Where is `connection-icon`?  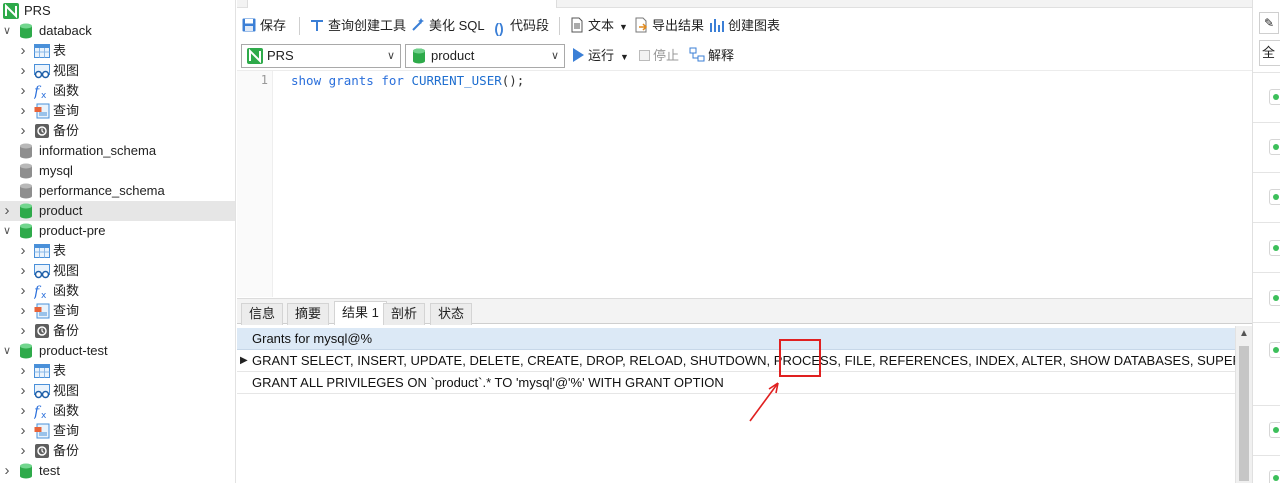
connection-icon is located at coordinates (255, 56).